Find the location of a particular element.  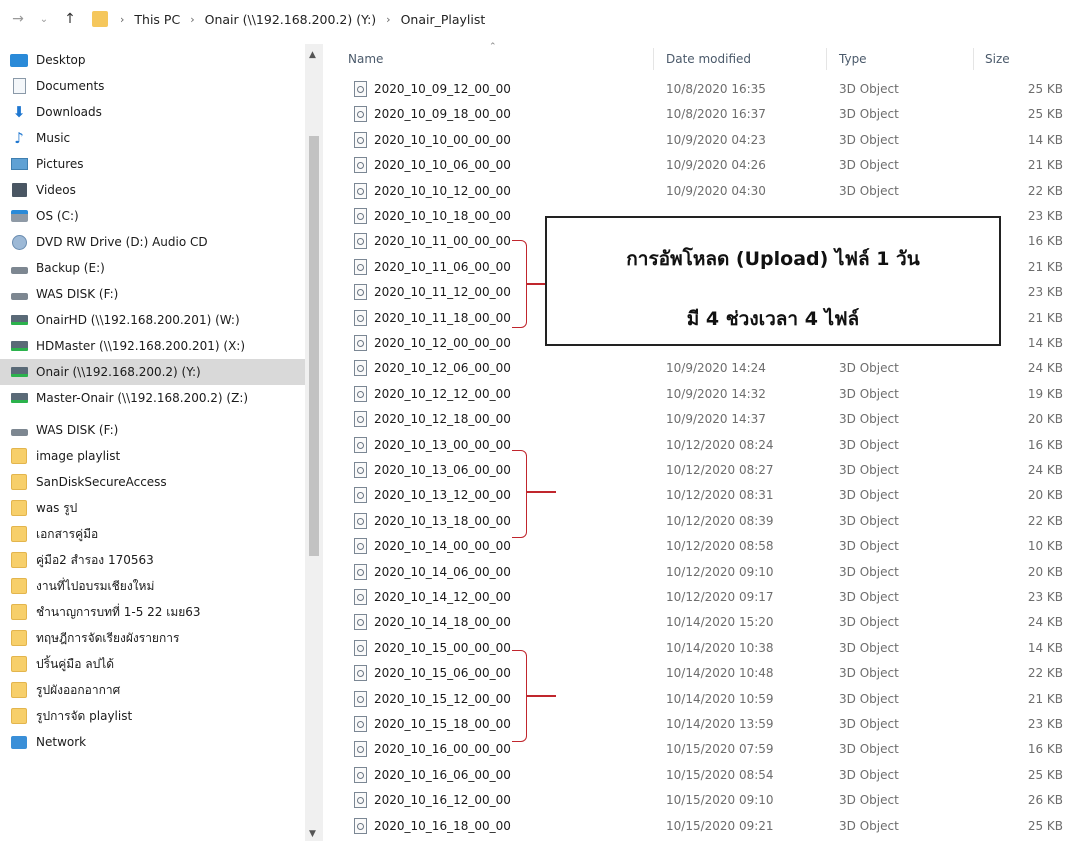

nav-item: เอกสารคู่มือ is located at coordinates (152, 534).